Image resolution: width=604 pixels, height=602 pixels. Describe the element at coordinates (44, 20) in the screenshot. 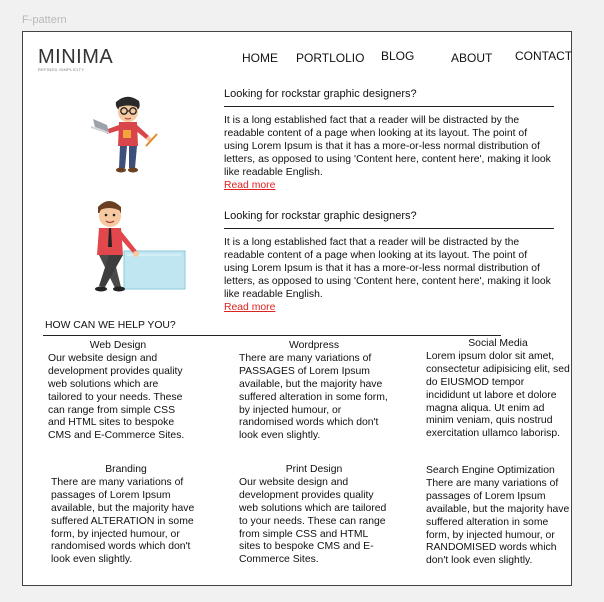

I see `frame-label: F-pattern` at that location.